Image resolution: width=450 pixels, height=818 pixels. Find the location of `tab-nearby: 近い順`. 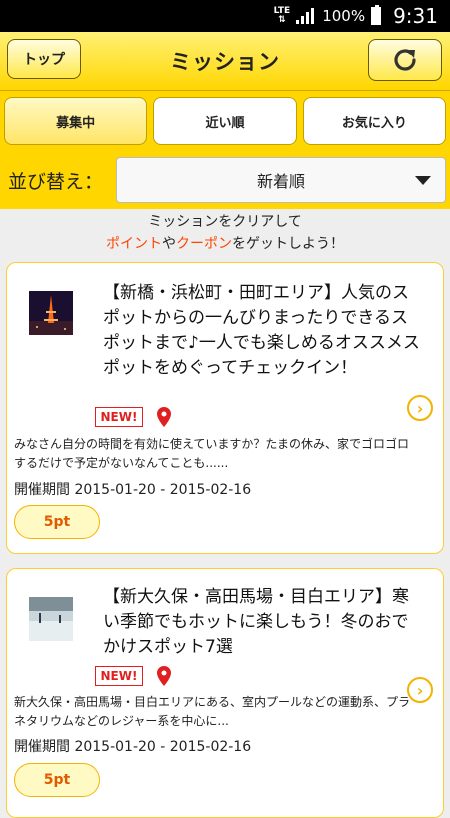

tab-nearby: 近い順 is located at coordinates (225, 121).